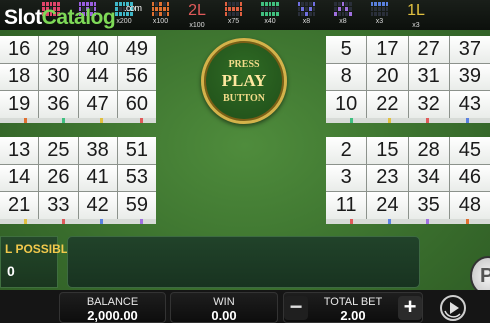  I want to click on paytable-pattern: x8, so click(343, 15).